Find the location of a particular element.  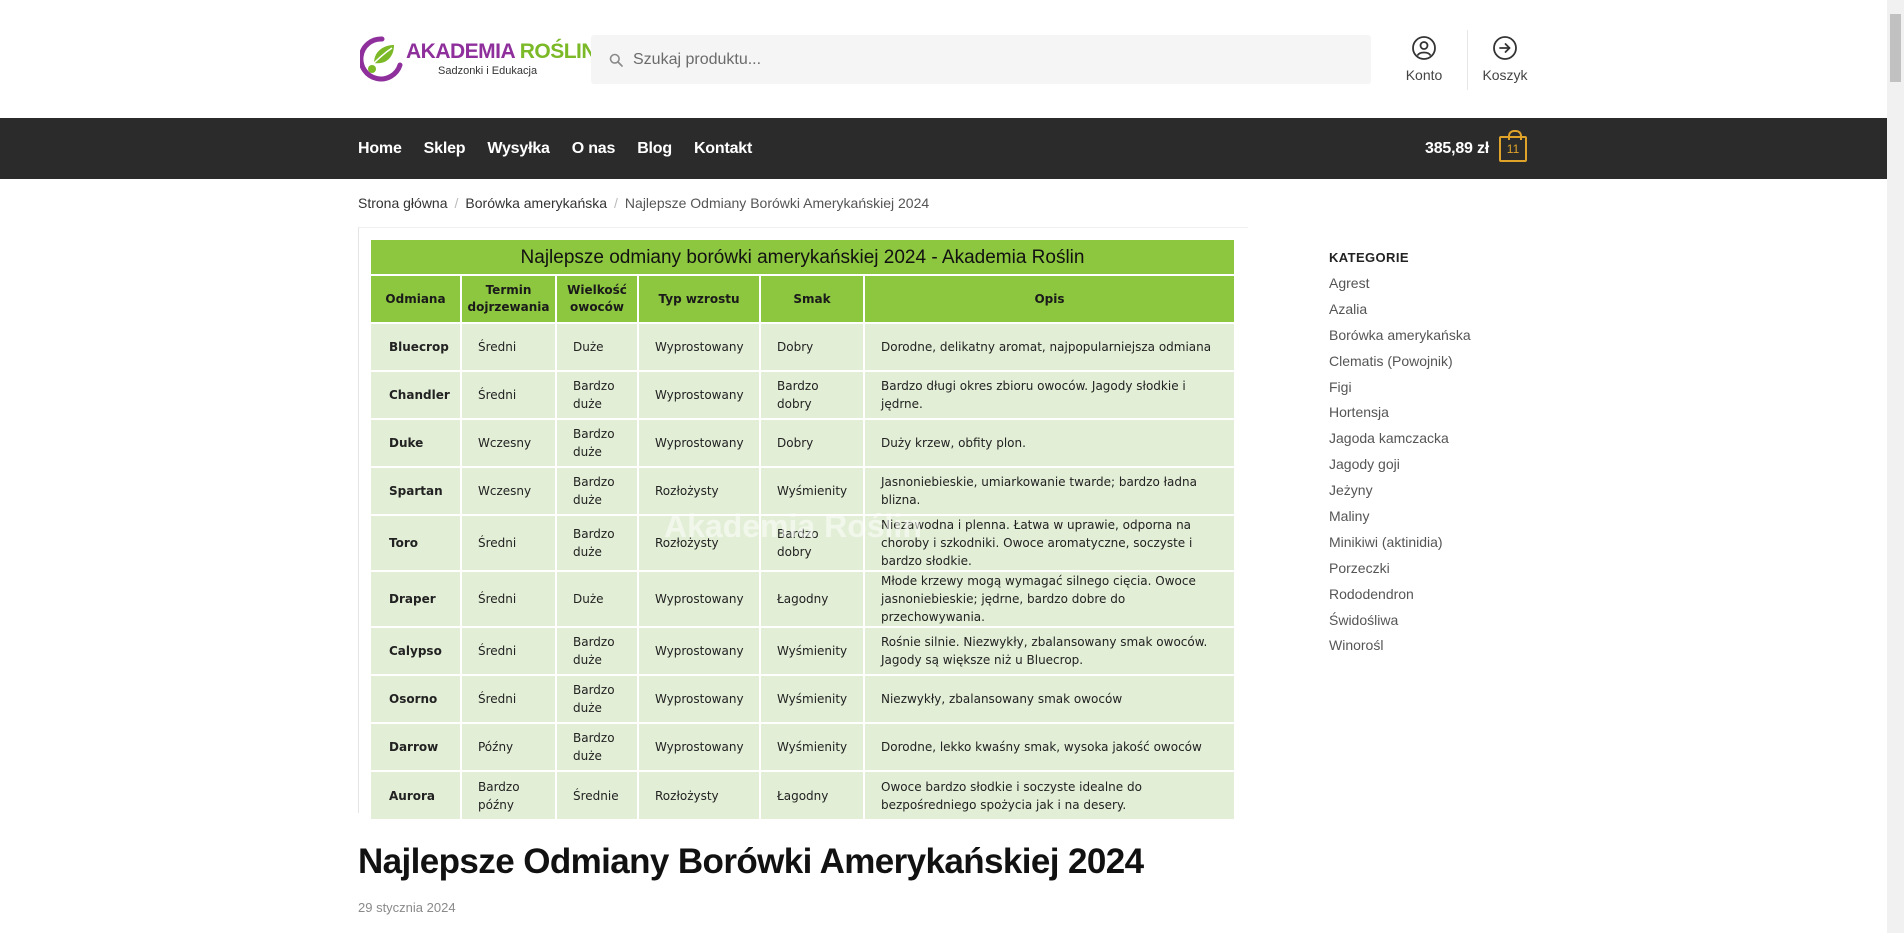

nav-item-wysylka: Wysyłka is located at coordinates (518, 149).